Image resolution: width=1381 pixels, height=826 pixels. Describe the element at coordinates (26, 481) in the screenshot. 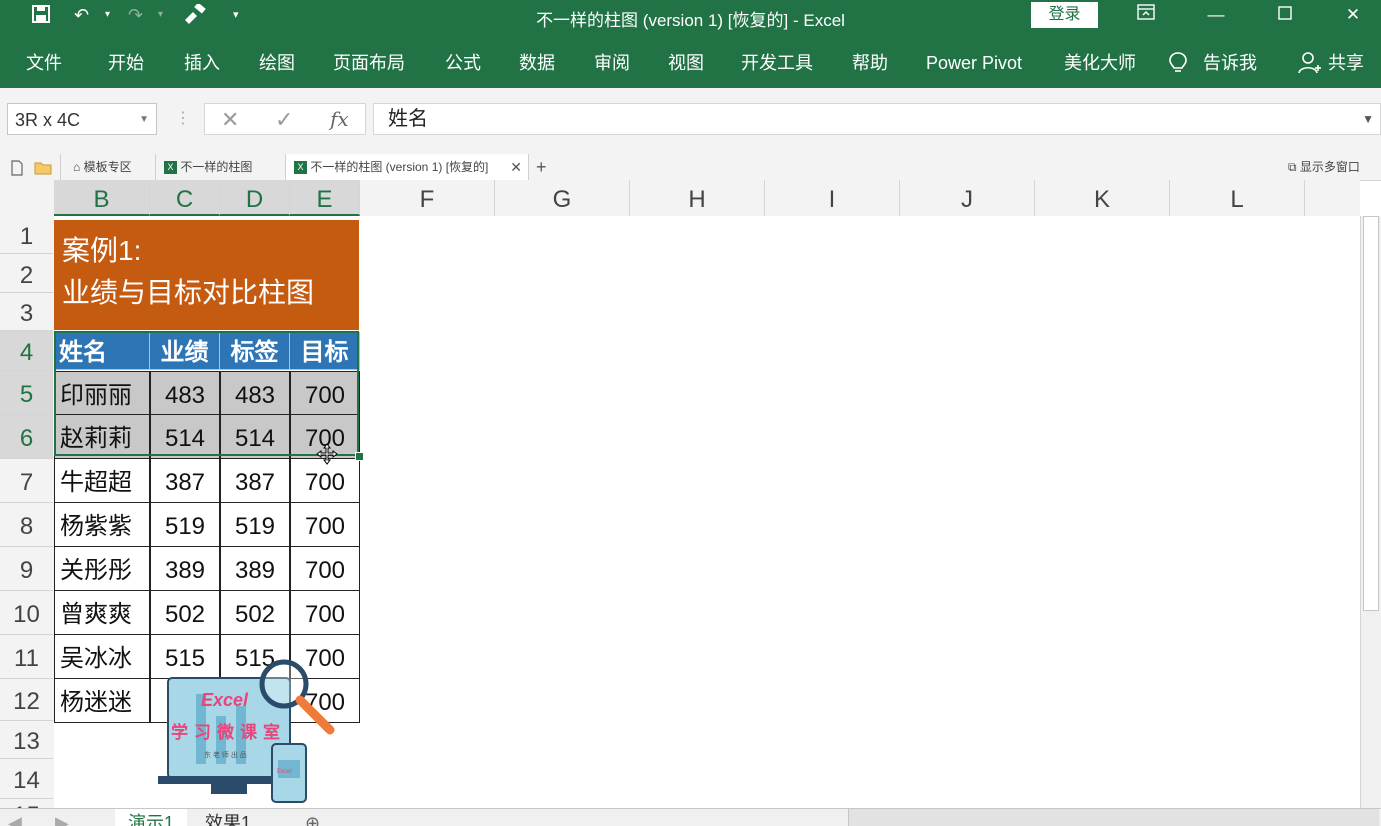

I see `row-header-7: 7` at that location.